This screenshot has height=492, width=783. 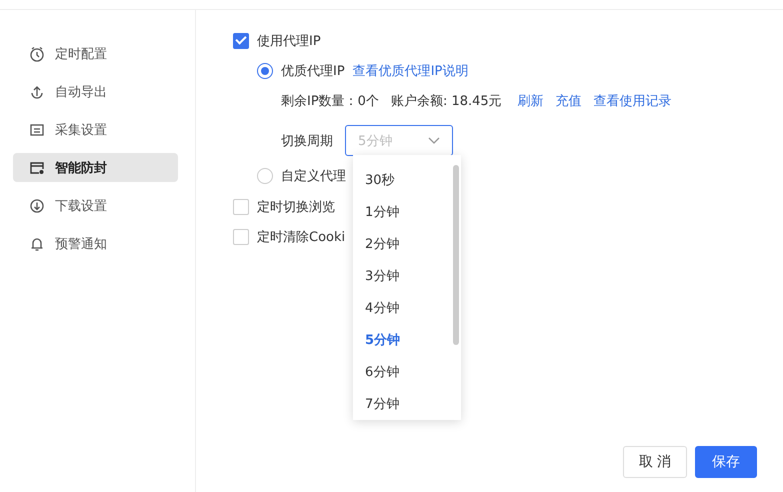 I want to click on sidebar-item: 下载设置, so click(x=95, y=205).